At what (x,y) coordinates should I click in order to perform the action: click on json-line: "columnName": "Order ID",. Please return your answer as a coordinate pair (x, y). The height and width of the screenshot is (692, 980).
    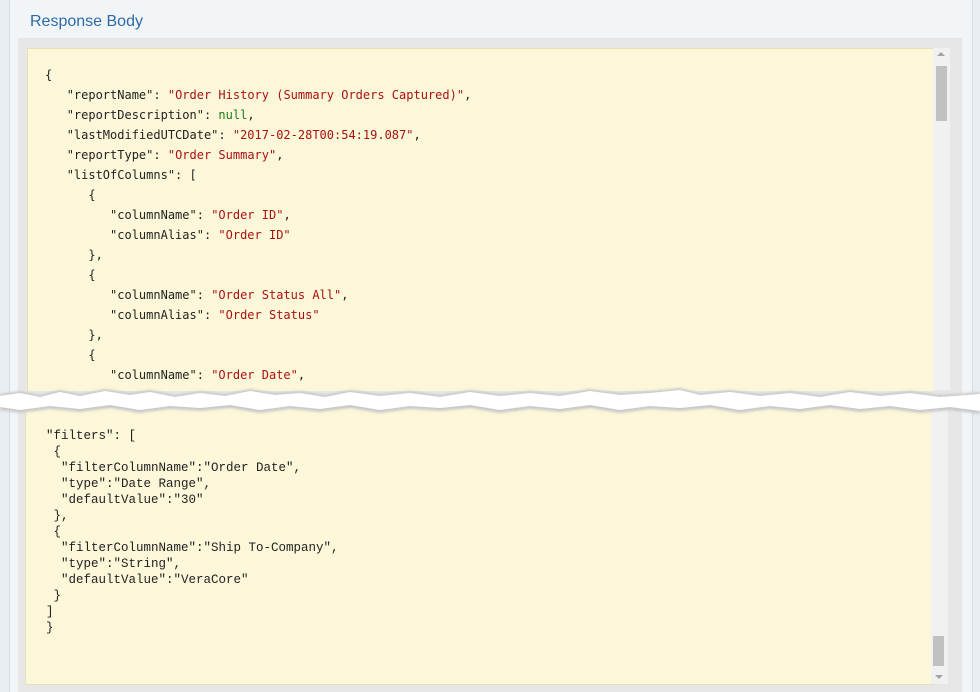
    Looking at the image, I should click on (200, 215).